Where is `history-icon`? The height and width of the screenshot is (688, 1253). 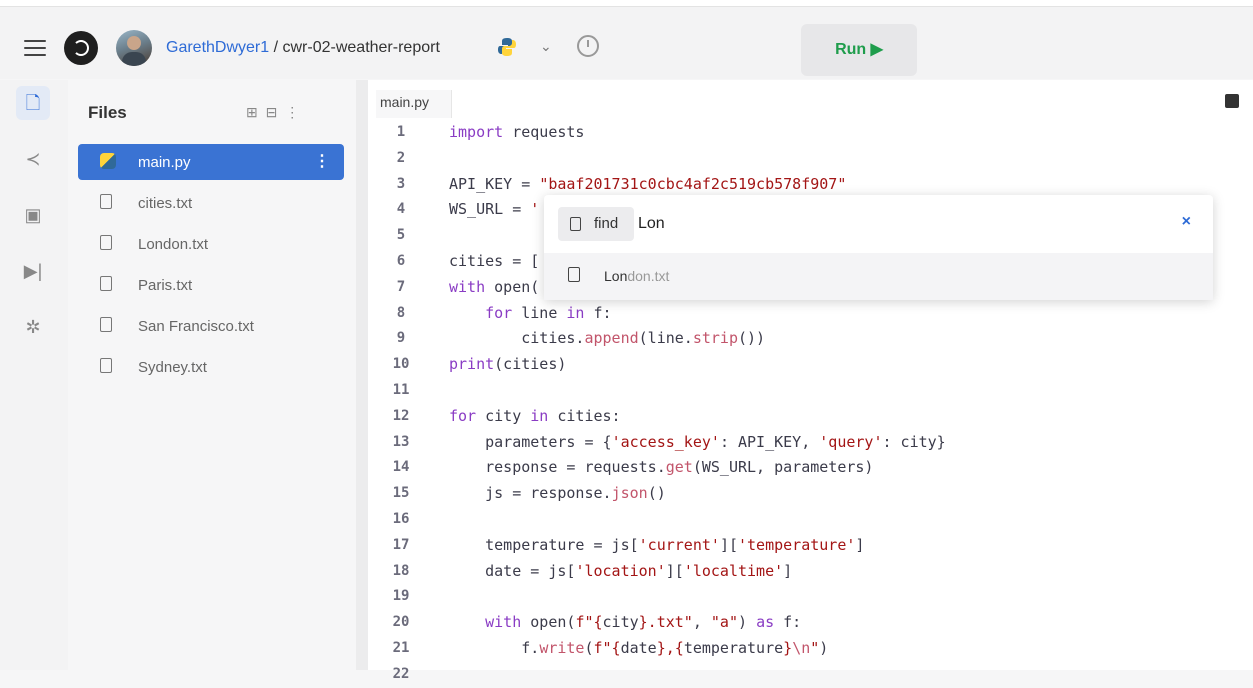 history-icon is located at coordinates (588, 46).